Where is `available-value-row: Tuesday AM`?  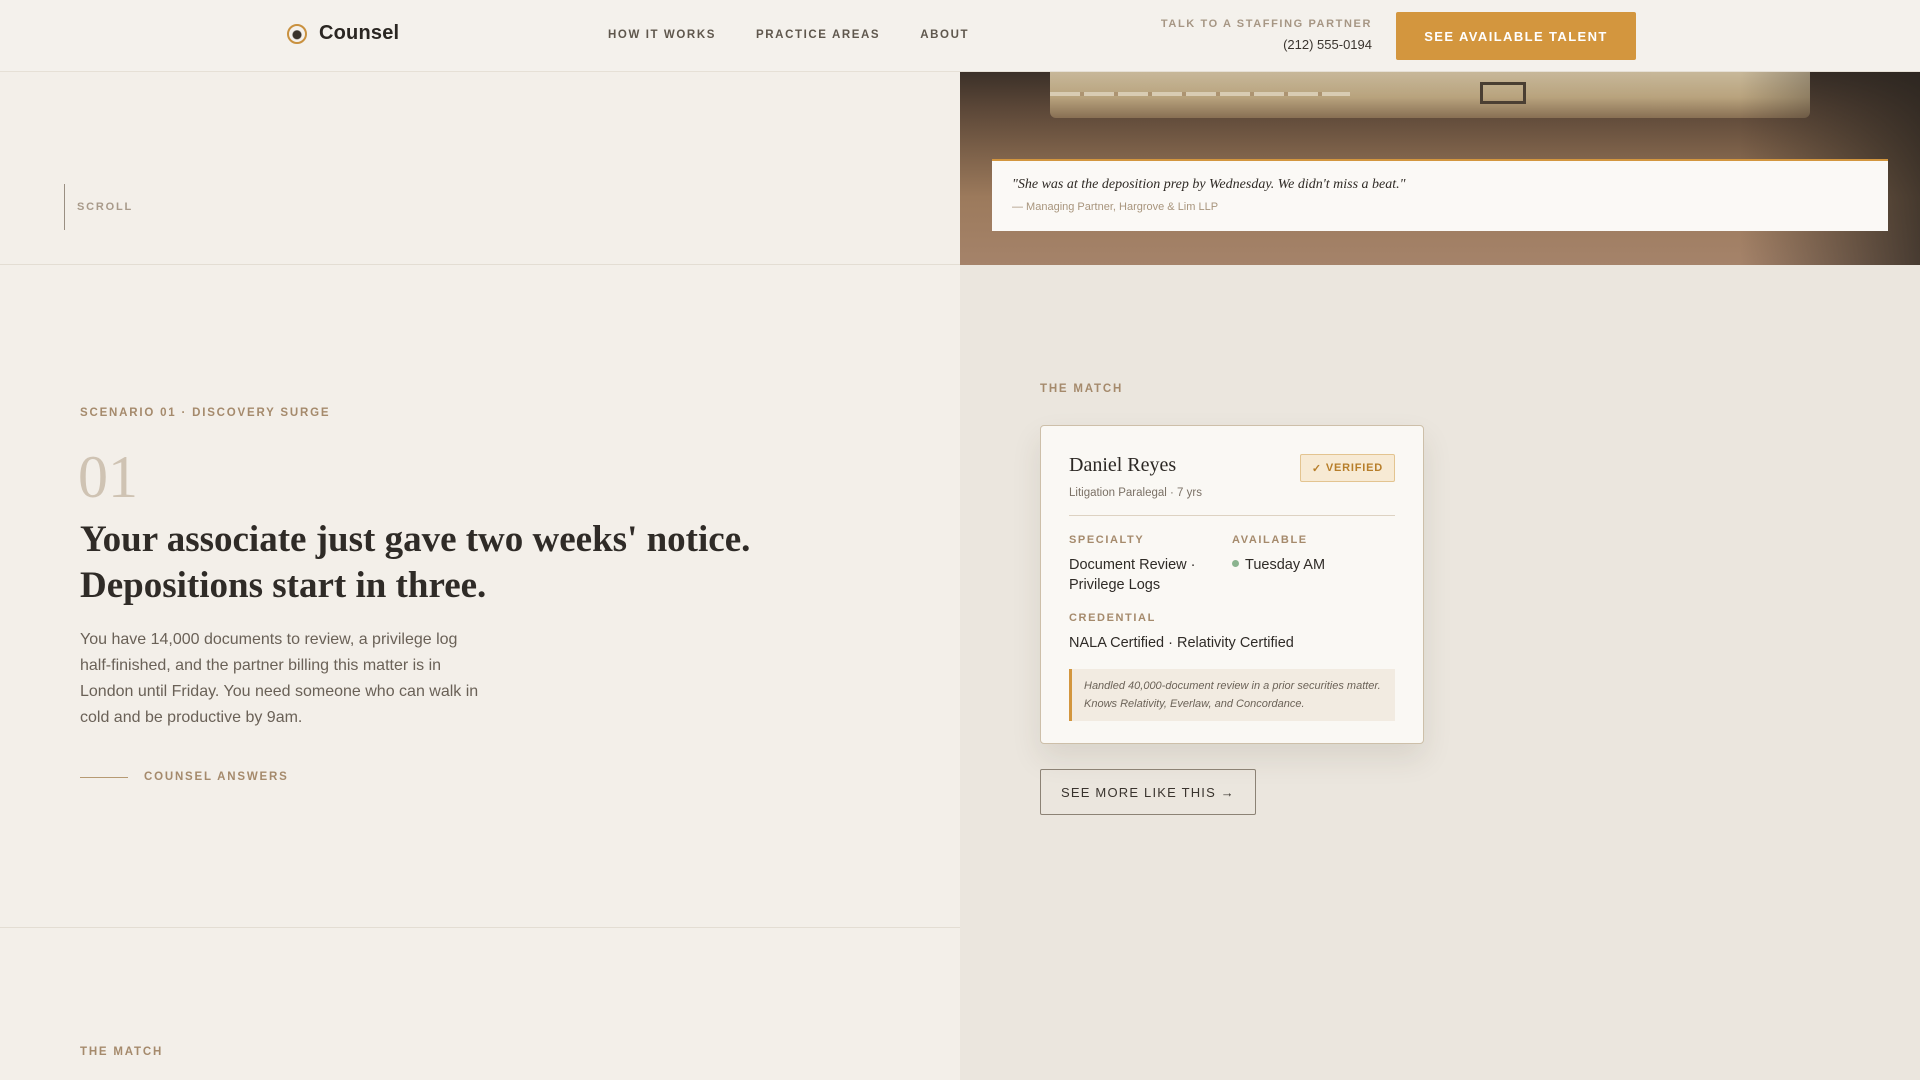 available-value-row: Tuesday AM is located at coordinates (1313, 565).